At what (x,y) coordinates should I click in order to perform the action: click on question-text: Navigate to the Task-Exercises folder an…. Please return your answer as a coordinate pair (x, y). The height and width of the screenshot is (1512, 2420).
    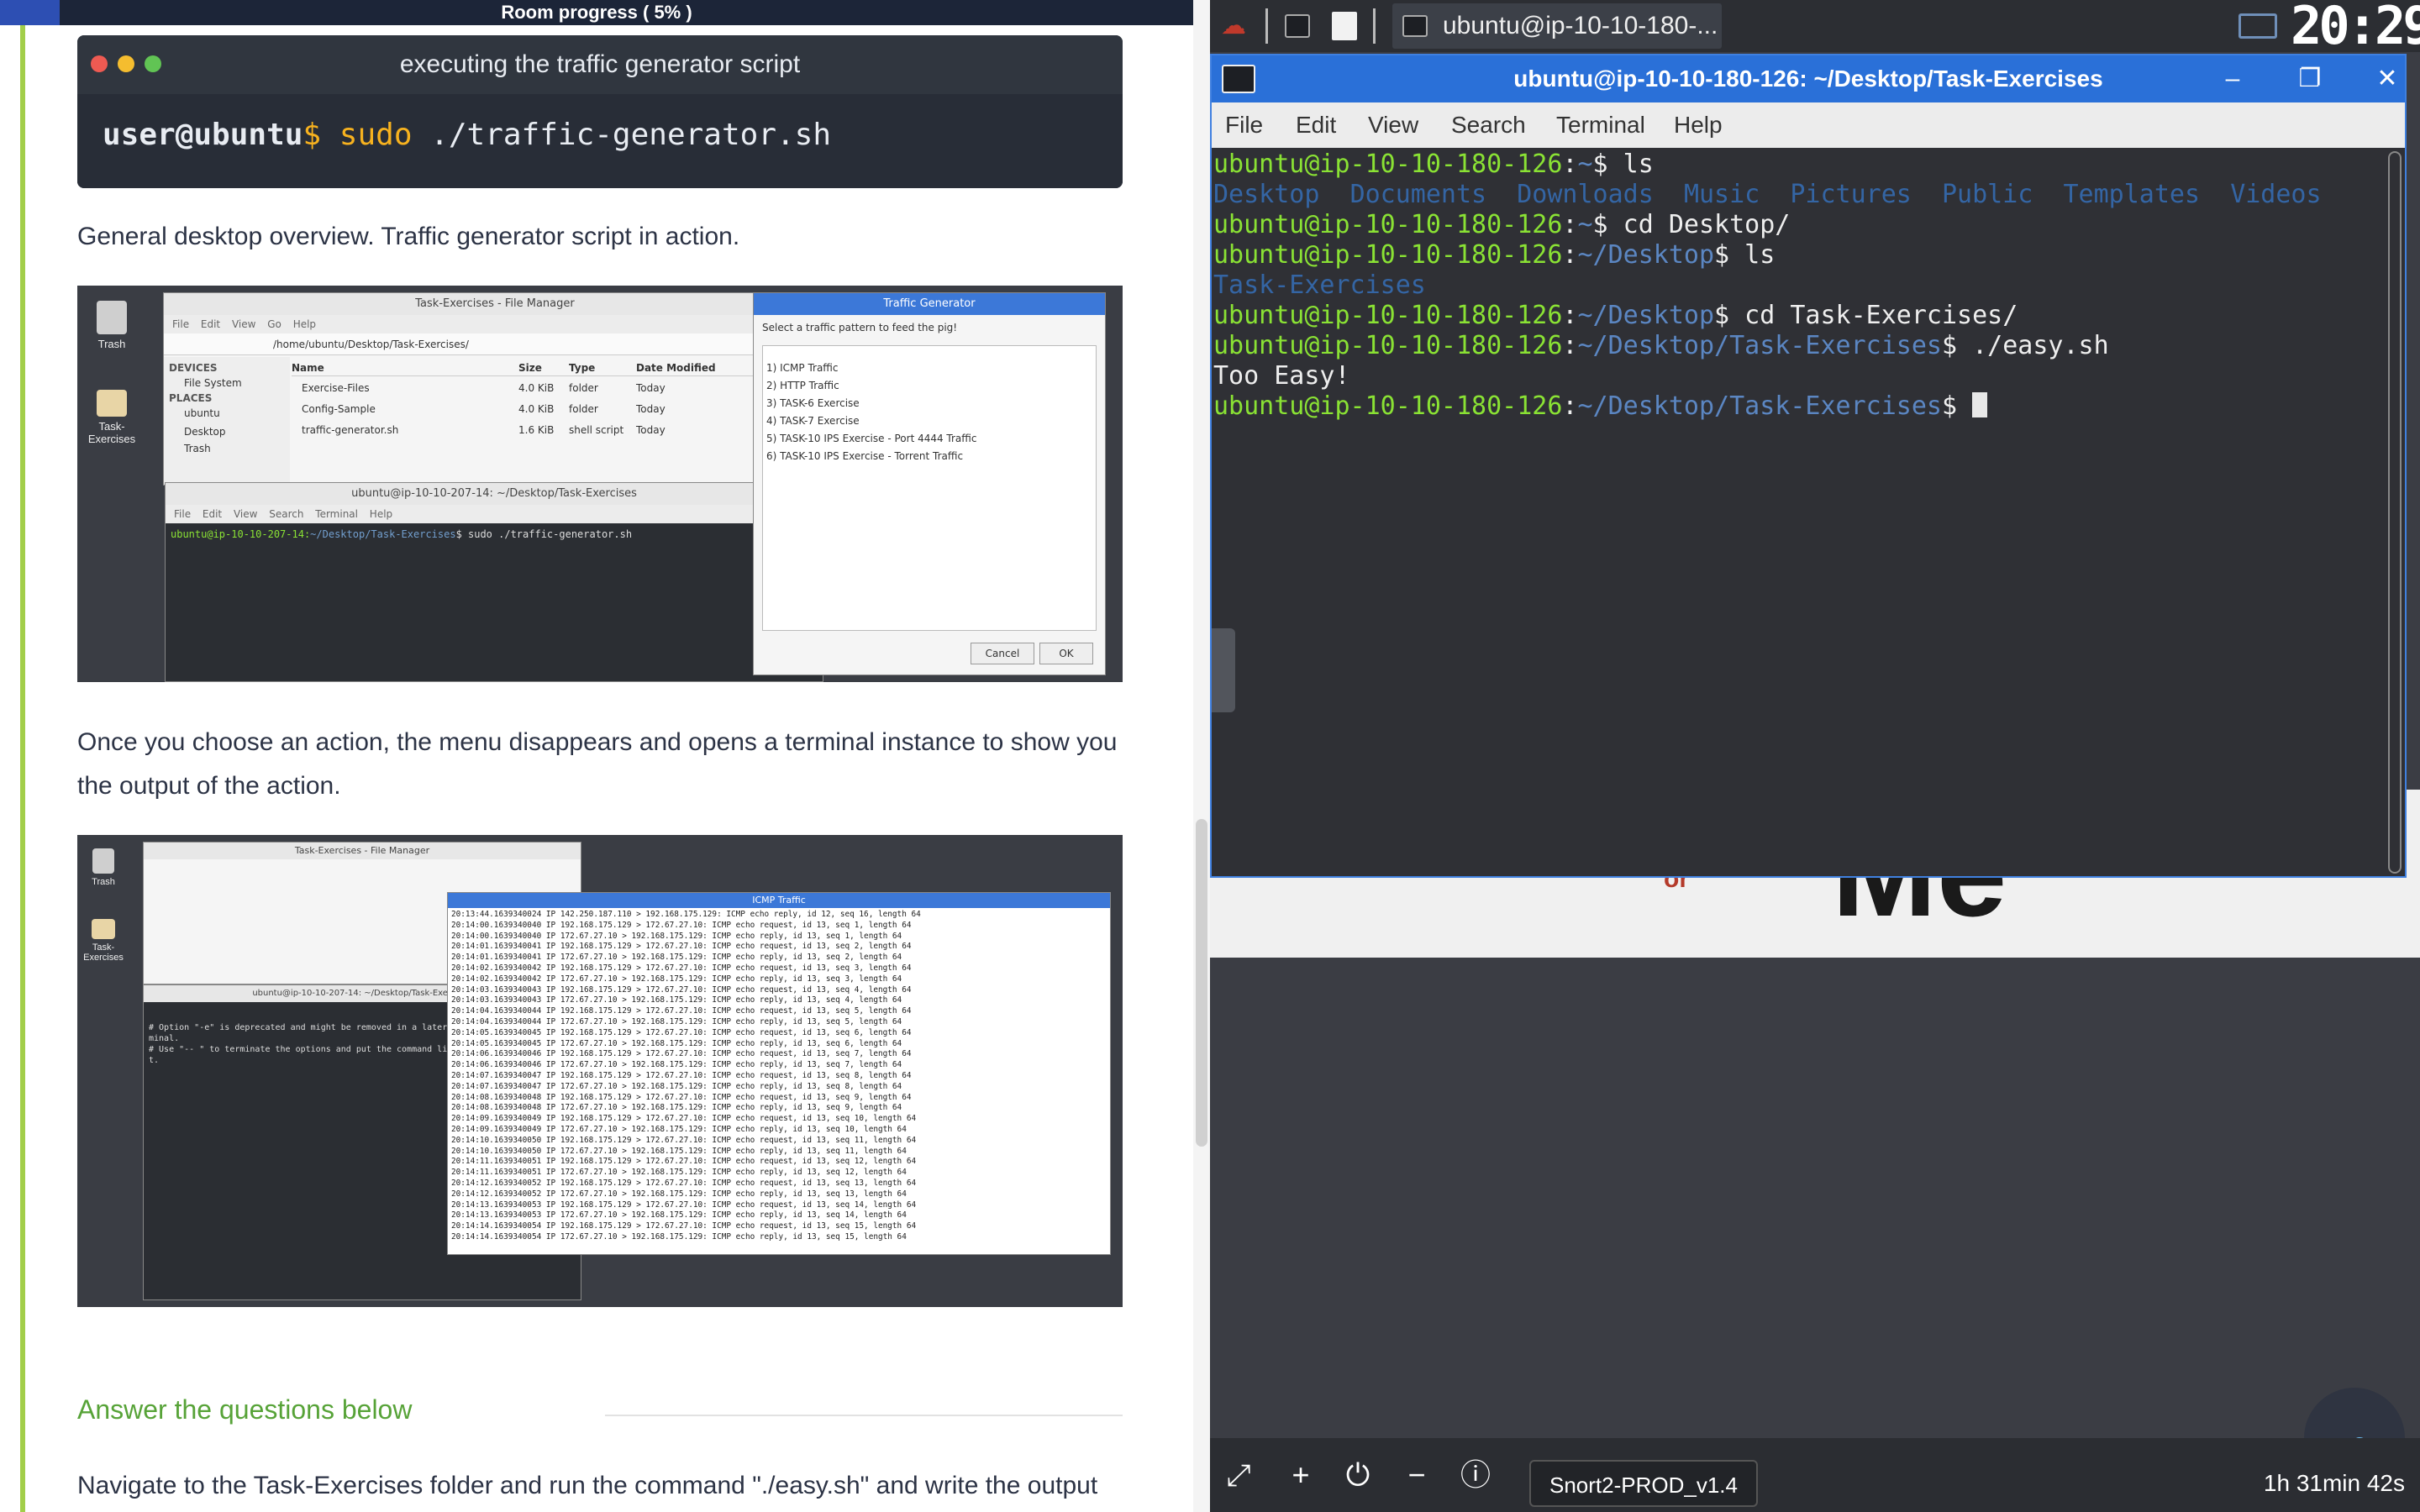
    Looking at the image, I should click on (587, 1485).